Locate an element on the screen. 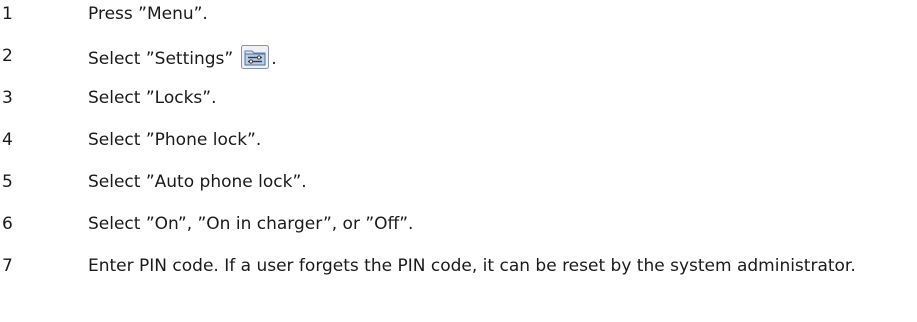  step-text: Select ”Auto phone lock”. is located at coordinates (197, 182).